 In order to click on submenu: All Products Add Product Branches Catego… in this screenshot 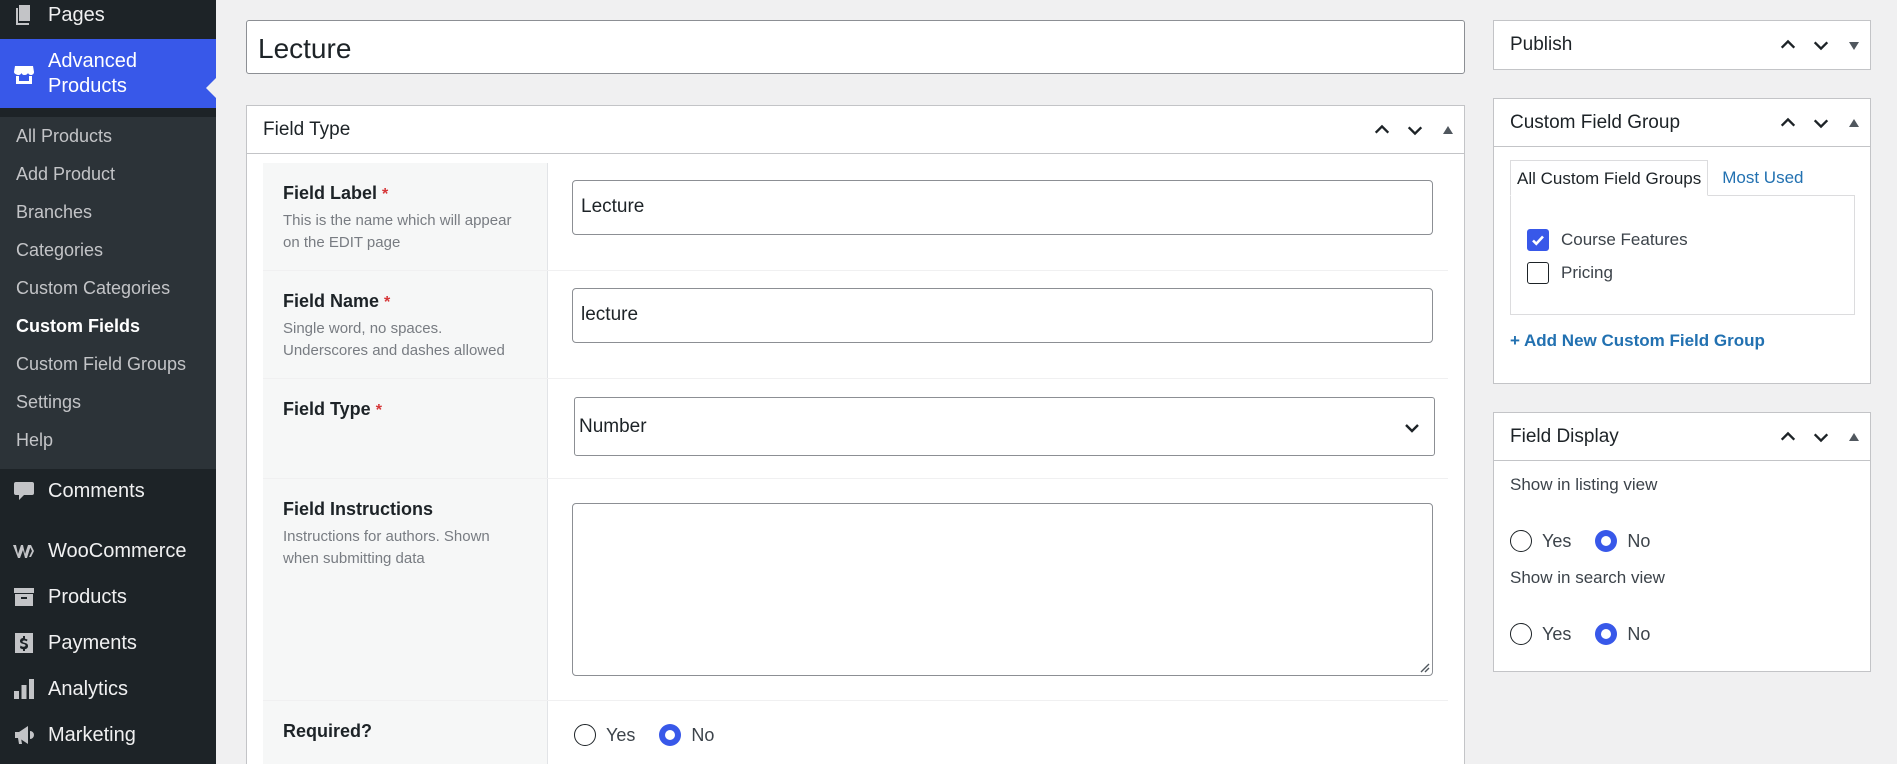, I will do `click(108, 293)`.